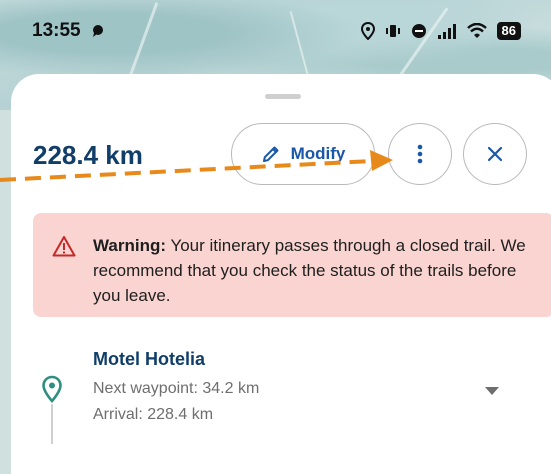 The image size is (551, 474). What do you see at coordinates (392, 31) in the screenshot?
I see `vibrate-icon` at bounding box center [392, 31].